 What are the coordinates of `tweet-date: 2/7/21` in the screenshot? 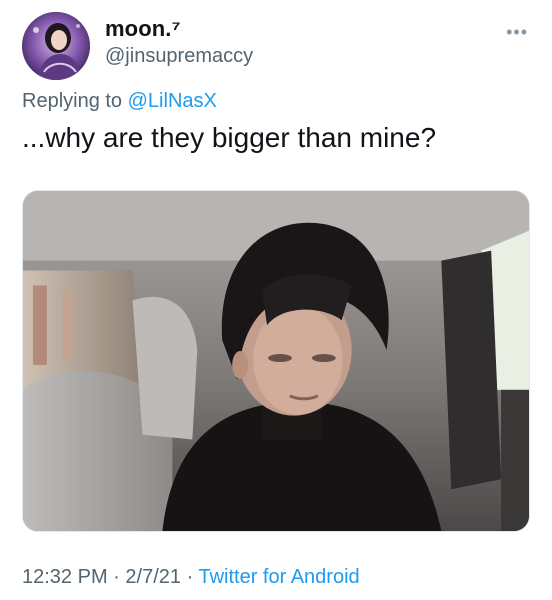 It's located at (153, 577).